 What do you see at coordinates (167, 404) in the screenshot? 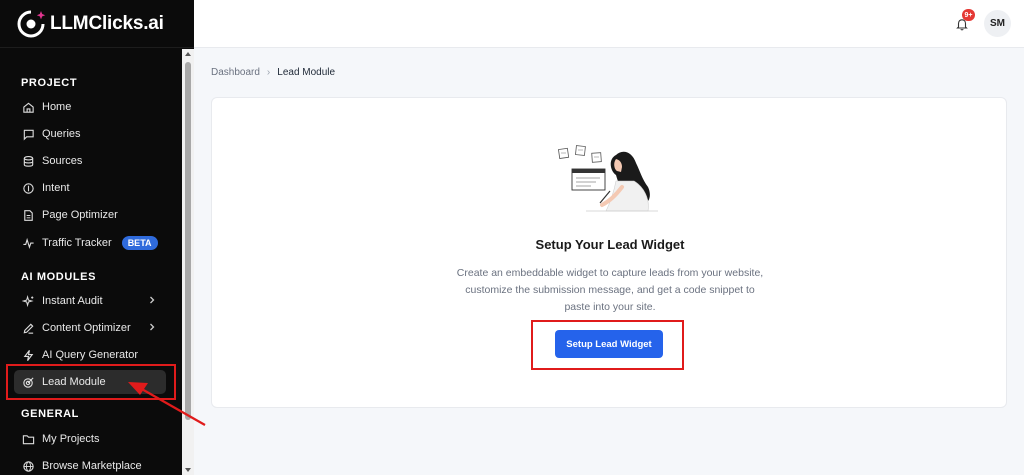
I see `annotation-arrow` at bounding box center [167, 404].